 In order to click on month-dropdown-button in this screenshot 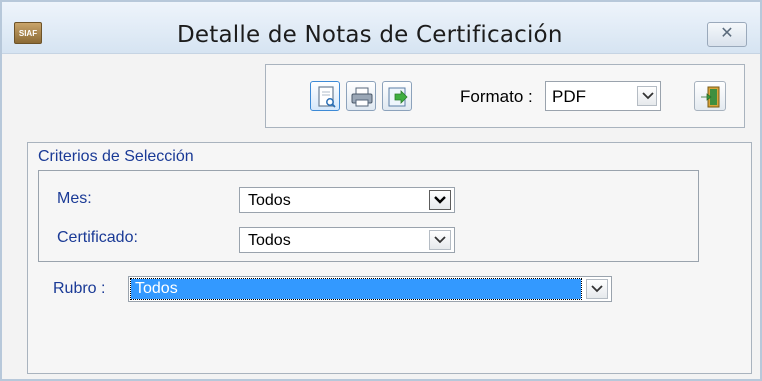, I will do `click(440, 200)`.